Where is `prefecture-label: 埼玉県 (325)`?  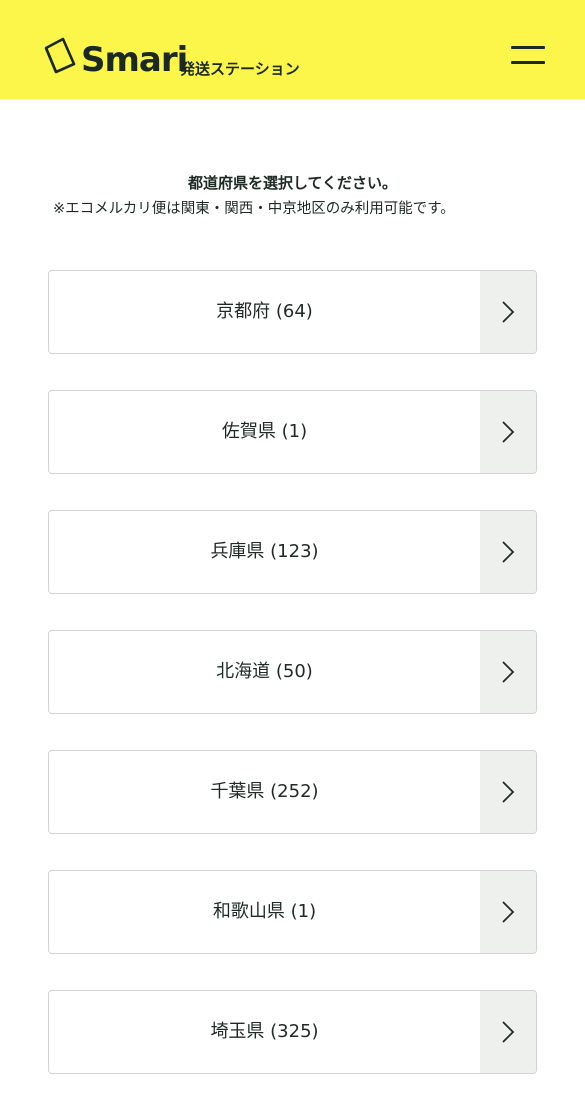 prefecture-label: 埼玉県 (325) is located at coordinates (264, 1031).